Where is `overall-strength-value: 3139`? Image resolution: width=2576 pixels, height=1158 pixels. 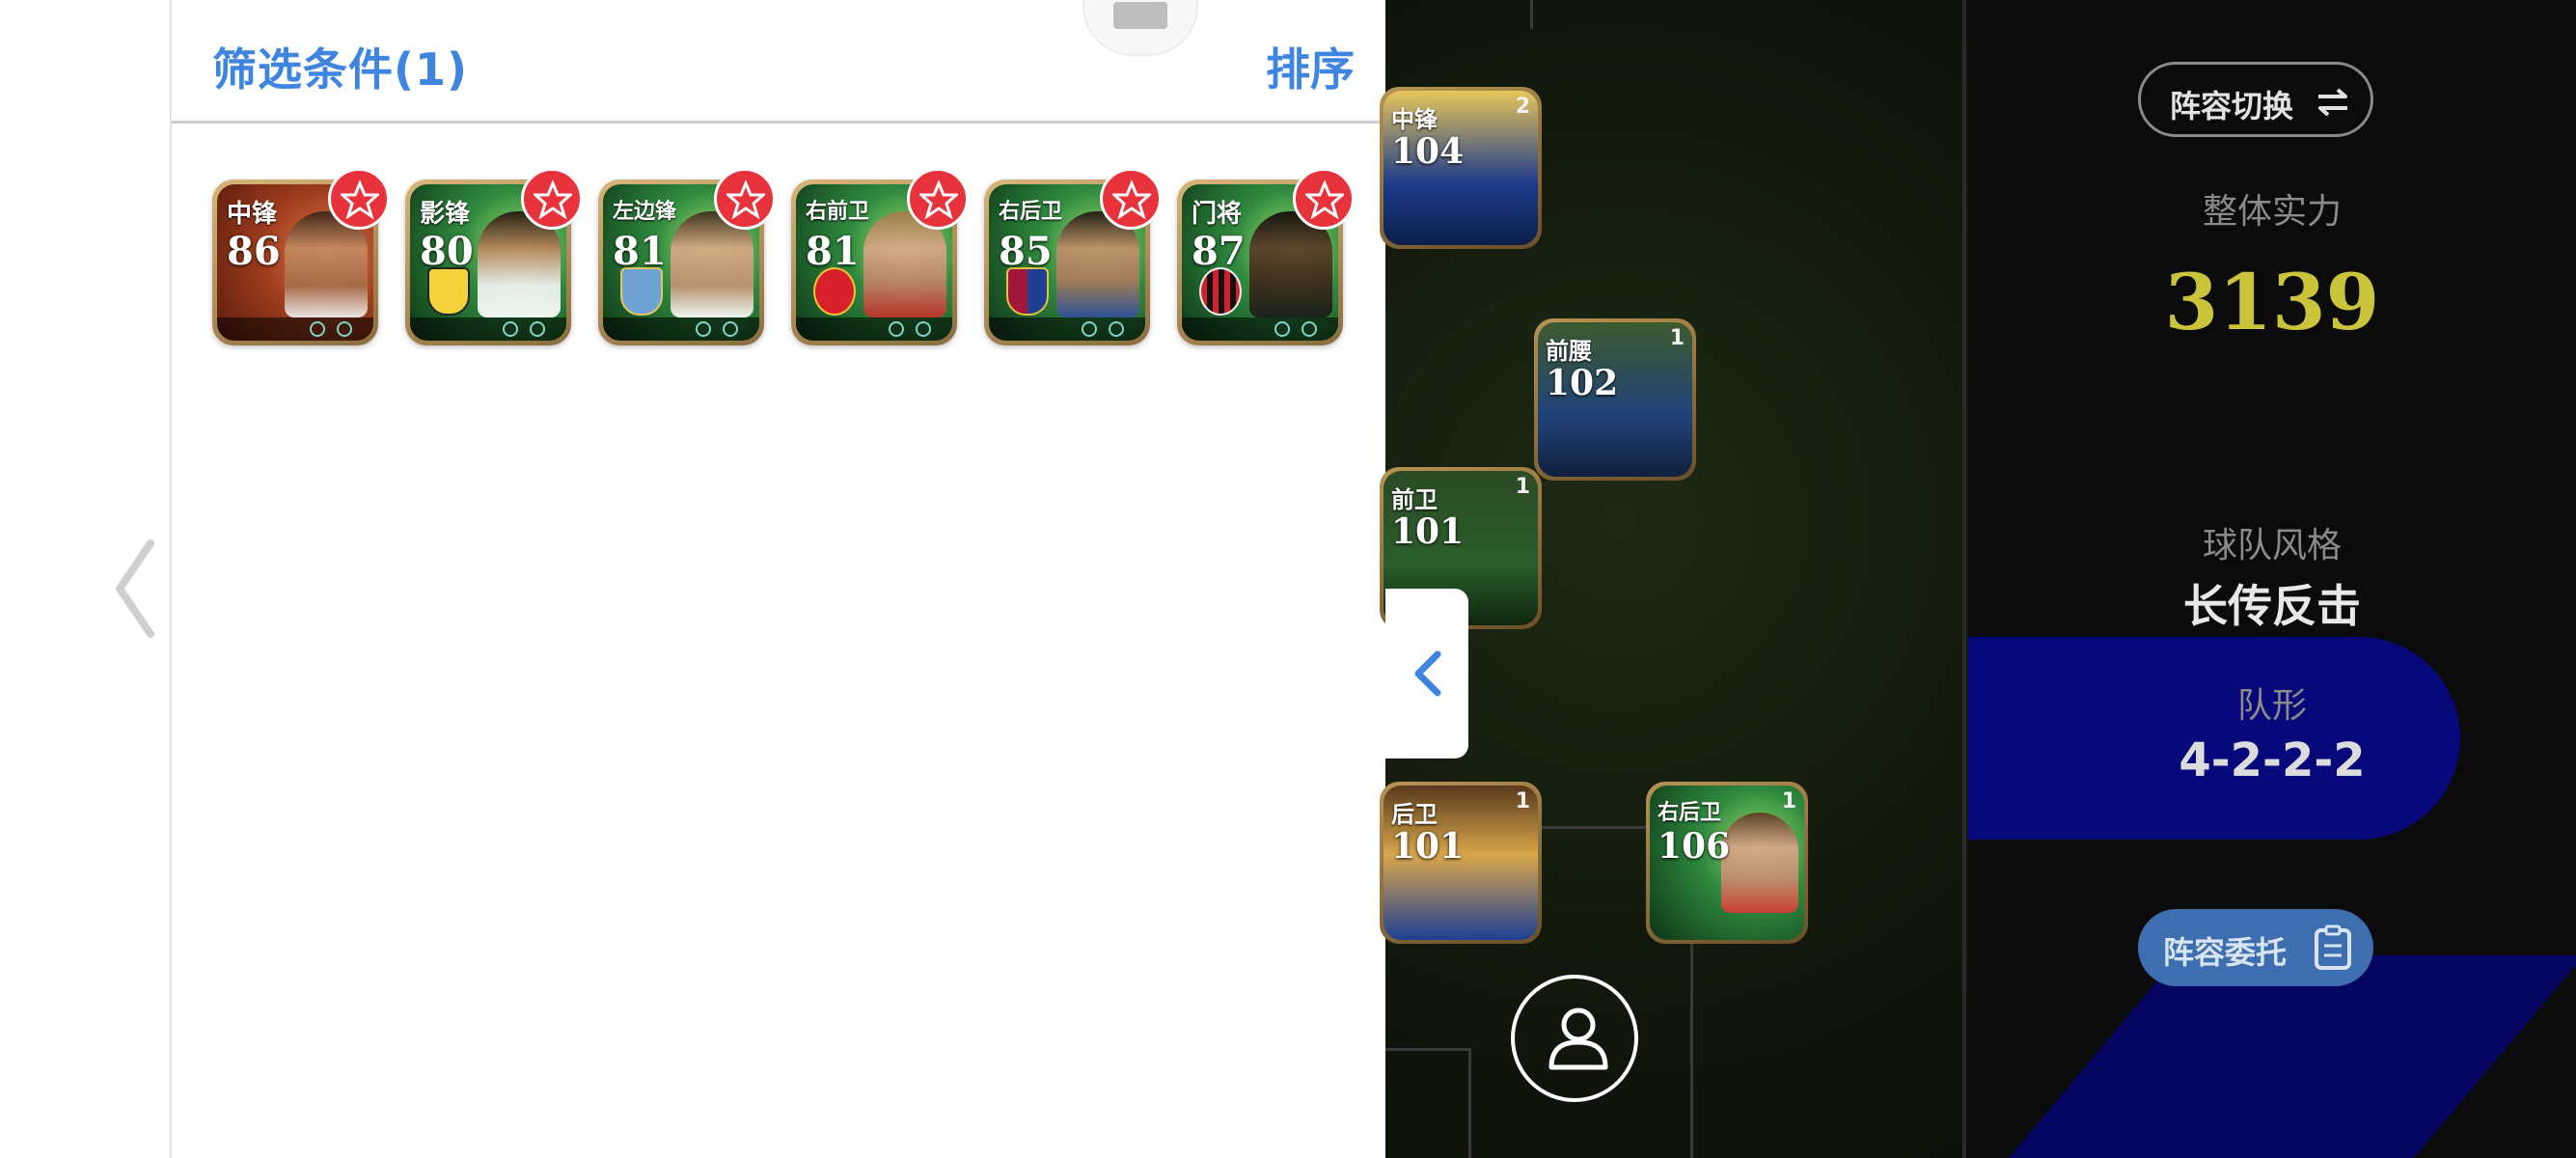
overall-strength-value: 3139 is located at coordinates (2272, 302).